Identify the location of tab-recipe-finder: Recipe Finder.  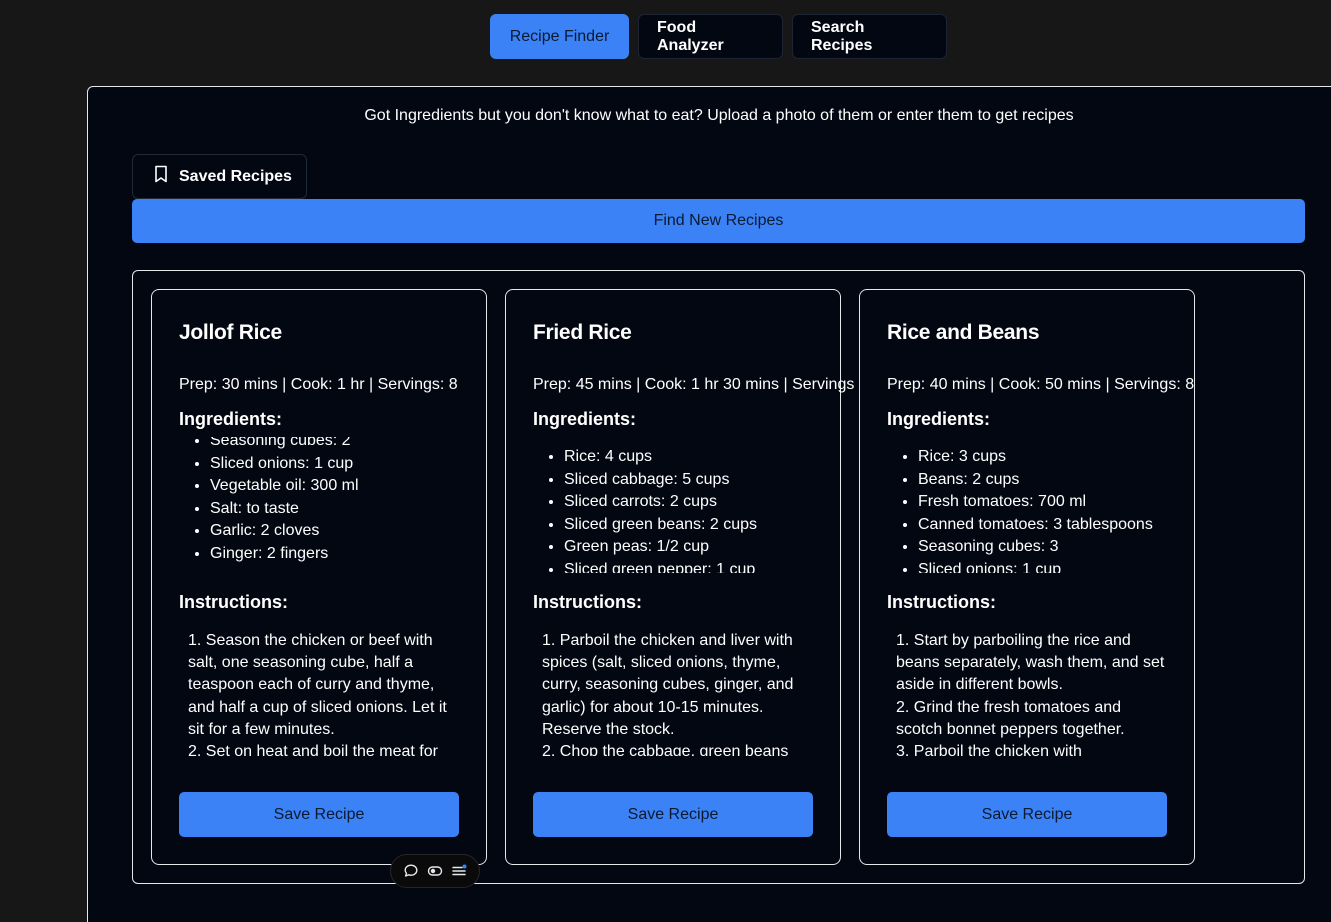
(559, 36).